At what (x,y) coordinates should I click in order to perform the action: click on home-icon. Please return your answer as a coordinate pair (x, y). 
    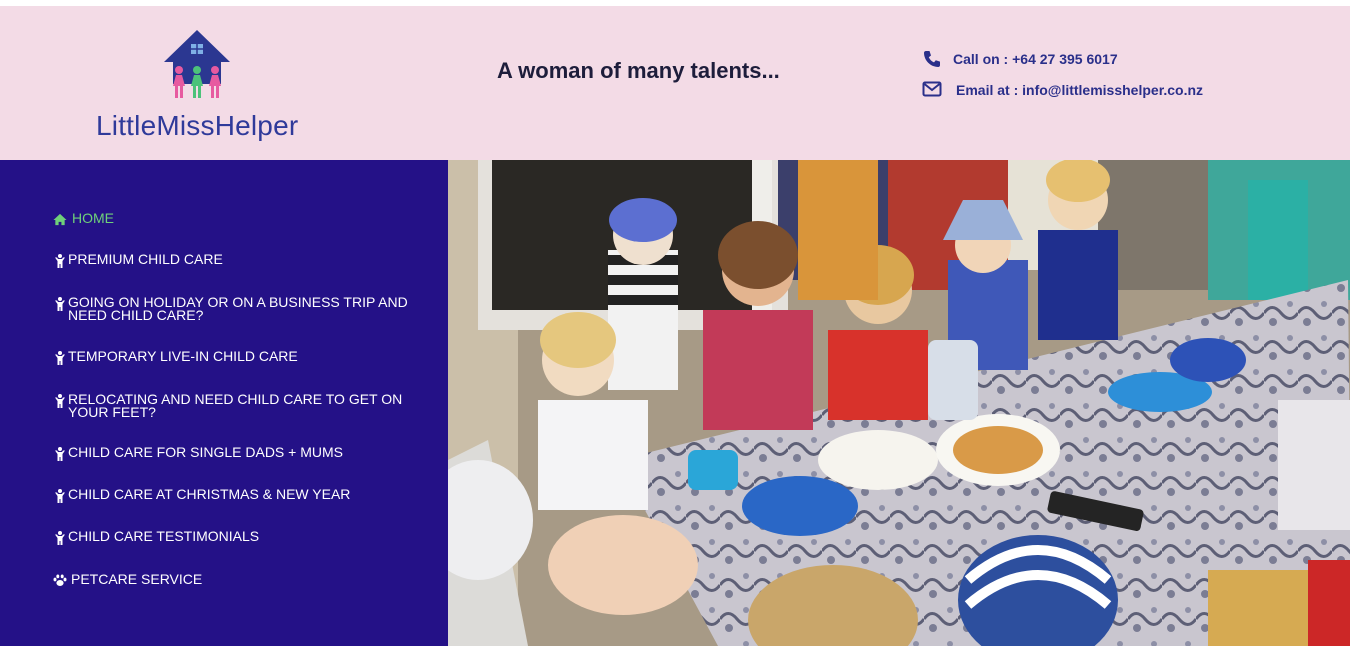
    Looking at the image, I should click on (60, 219).